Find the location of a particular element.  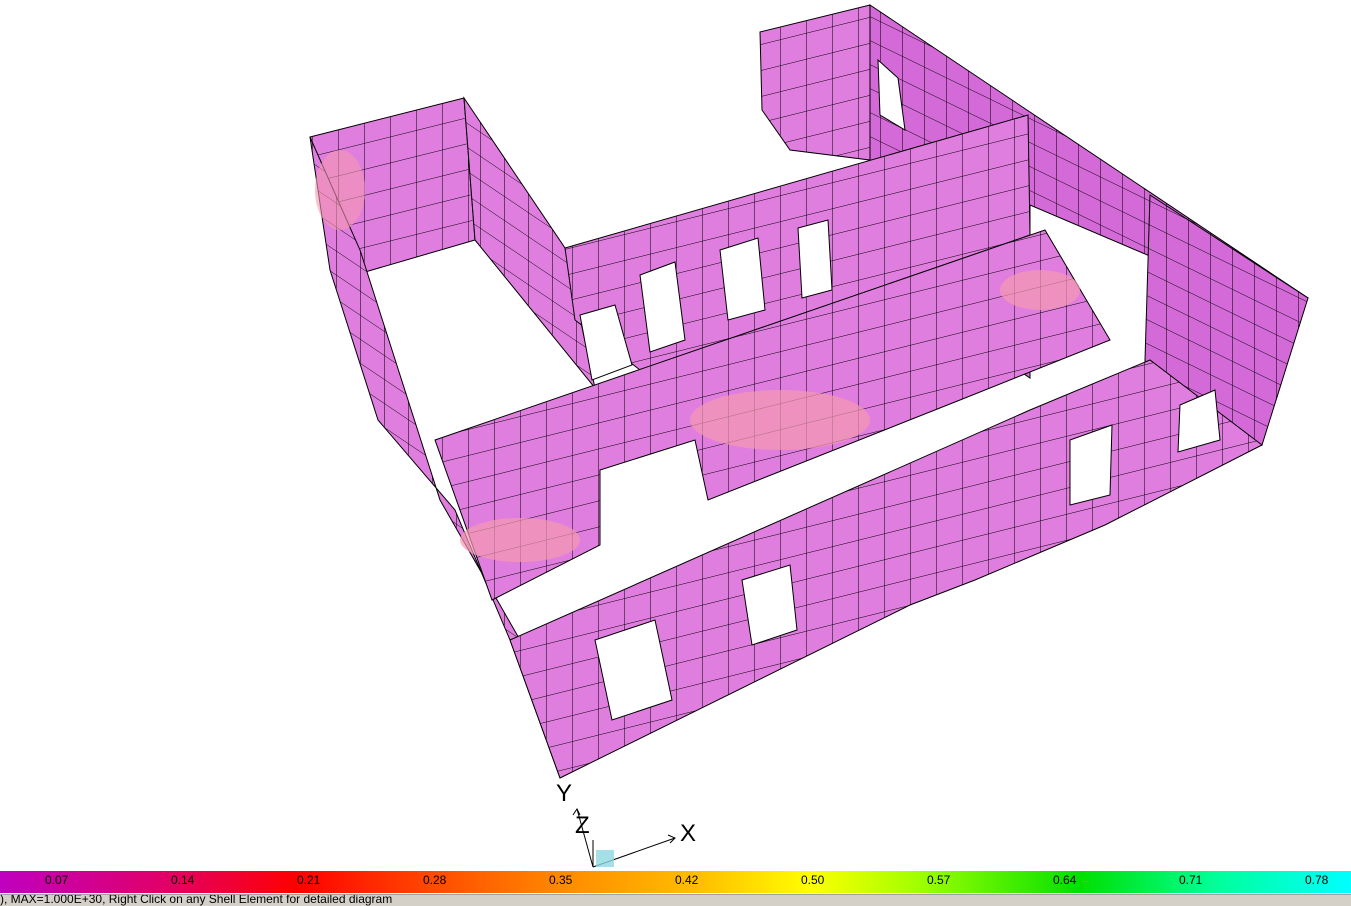

legend-tick: 0.07 is located at coordinates (57, 880).